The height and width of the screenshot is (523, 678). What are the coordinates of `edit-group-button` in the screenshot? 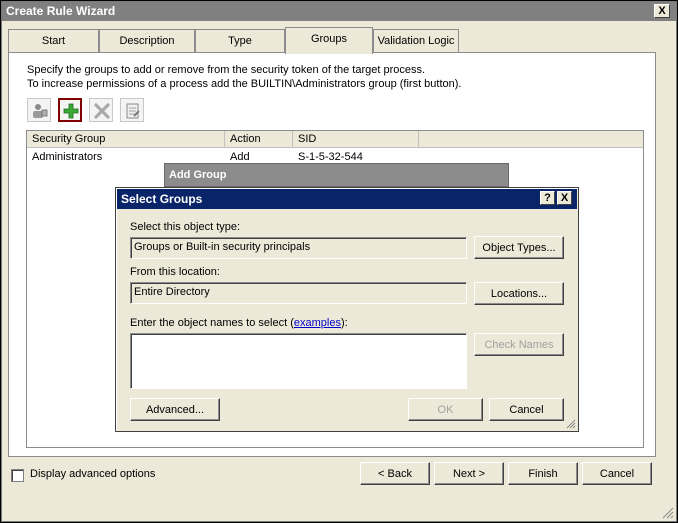 It's located at (132, 110).